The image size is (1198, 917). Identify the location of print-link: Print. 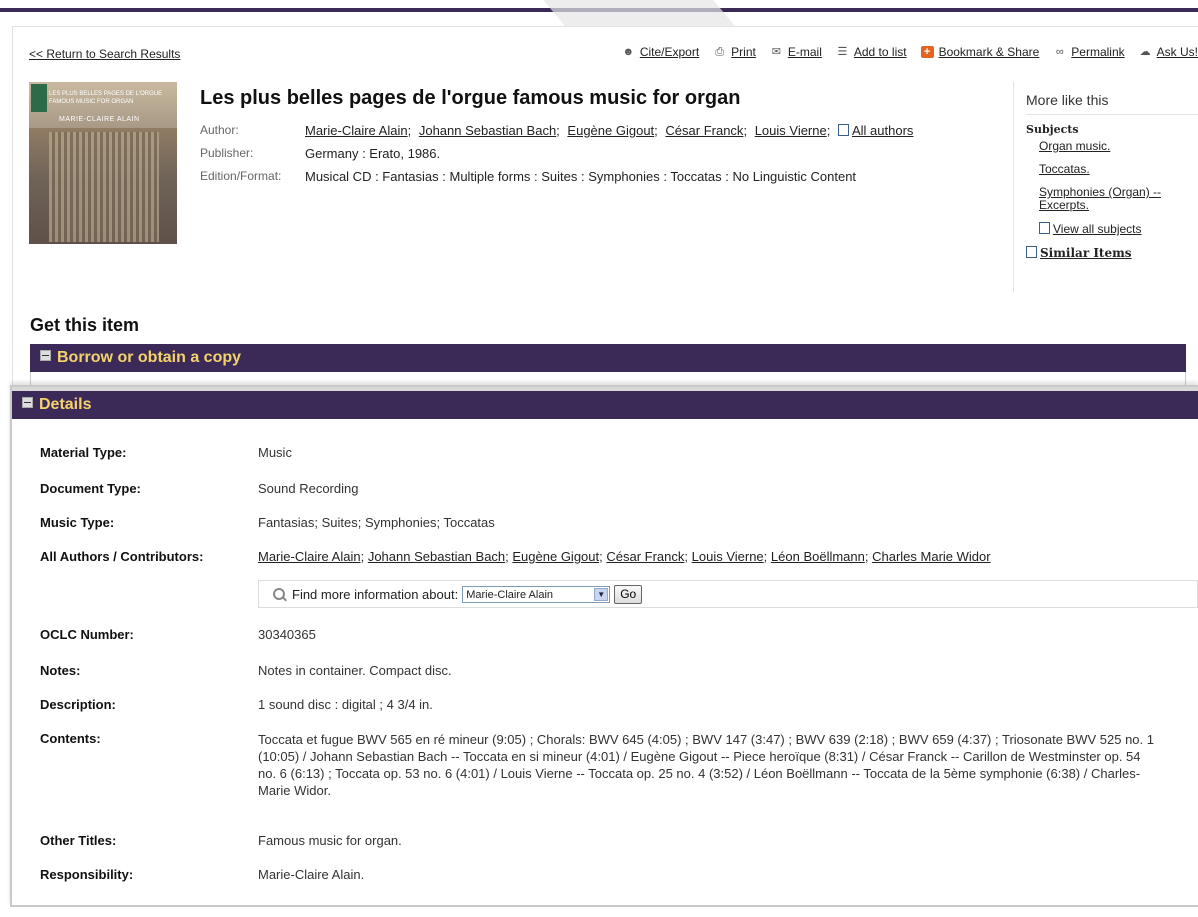
(743, 52).